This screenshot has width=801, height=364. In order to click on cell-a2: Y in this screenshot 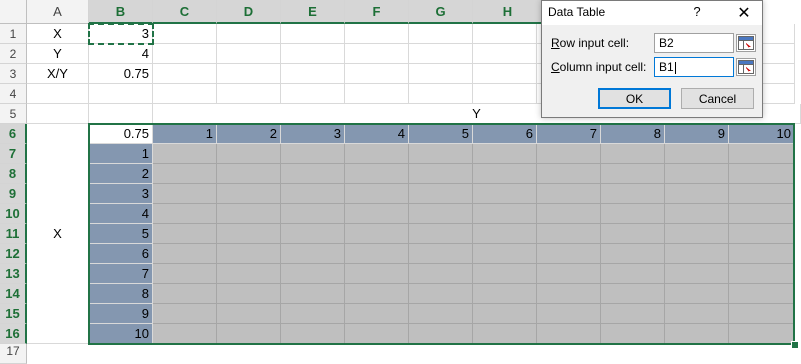, I will do `click(58, 54)`.